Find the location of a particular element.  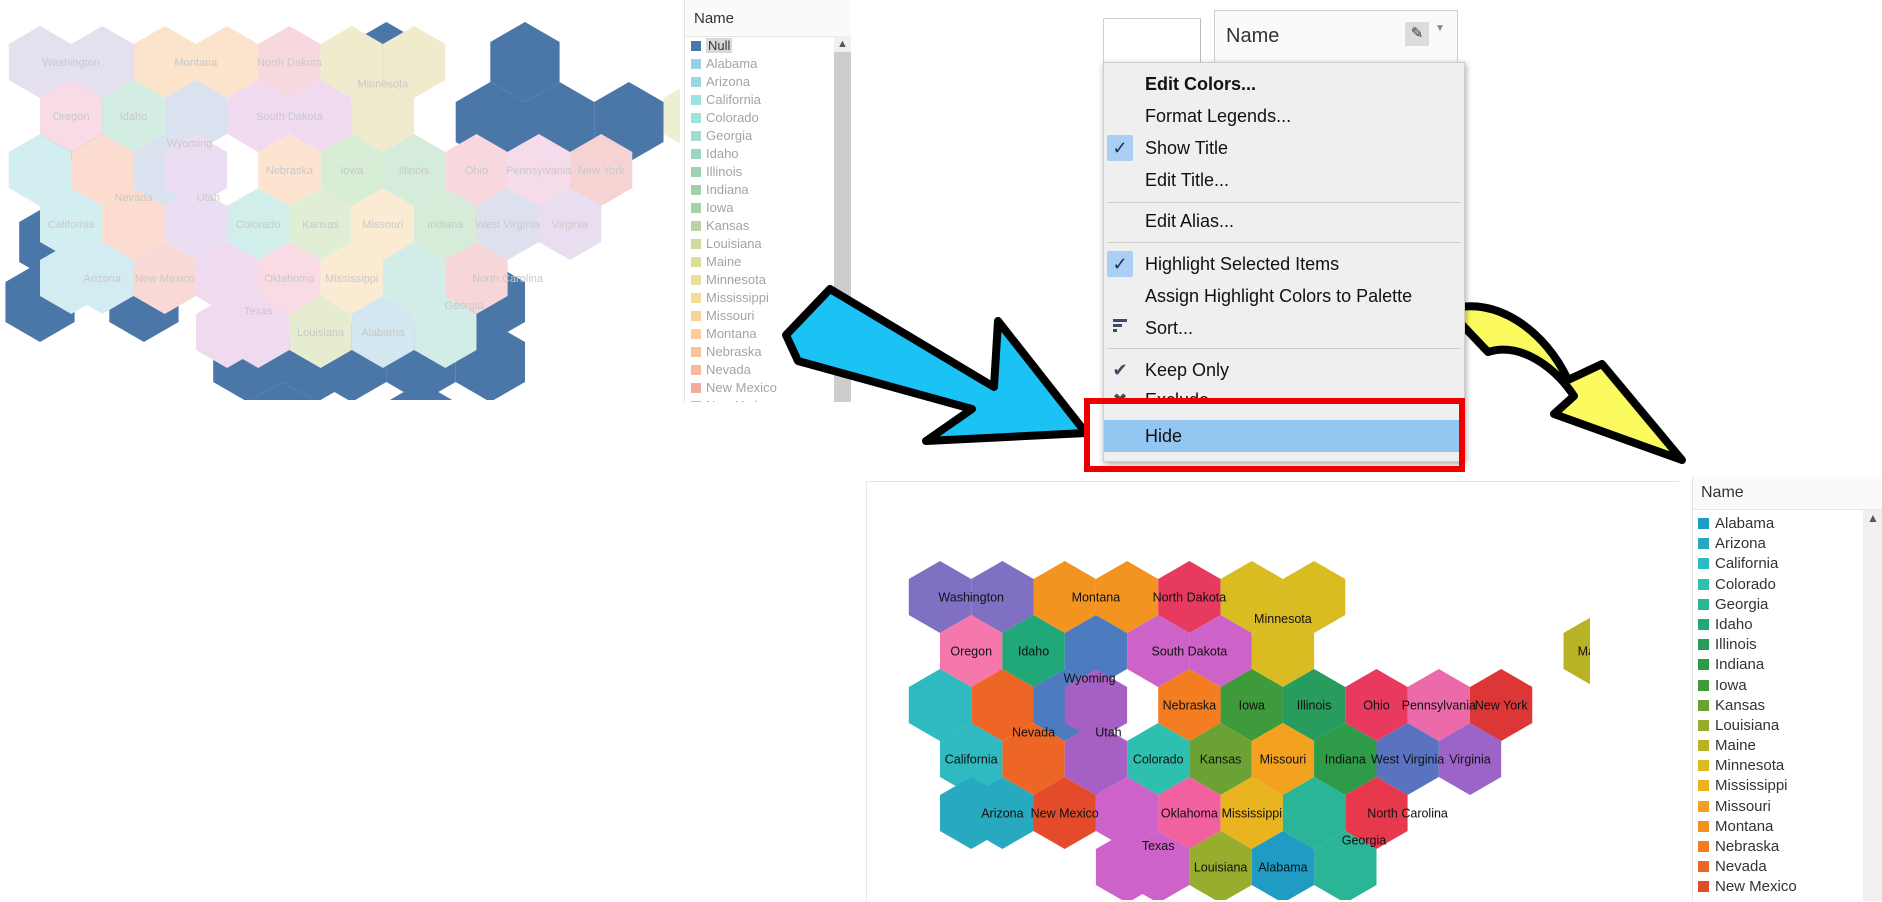

state-label-utah: Utah is located at coordinates (208, 198).